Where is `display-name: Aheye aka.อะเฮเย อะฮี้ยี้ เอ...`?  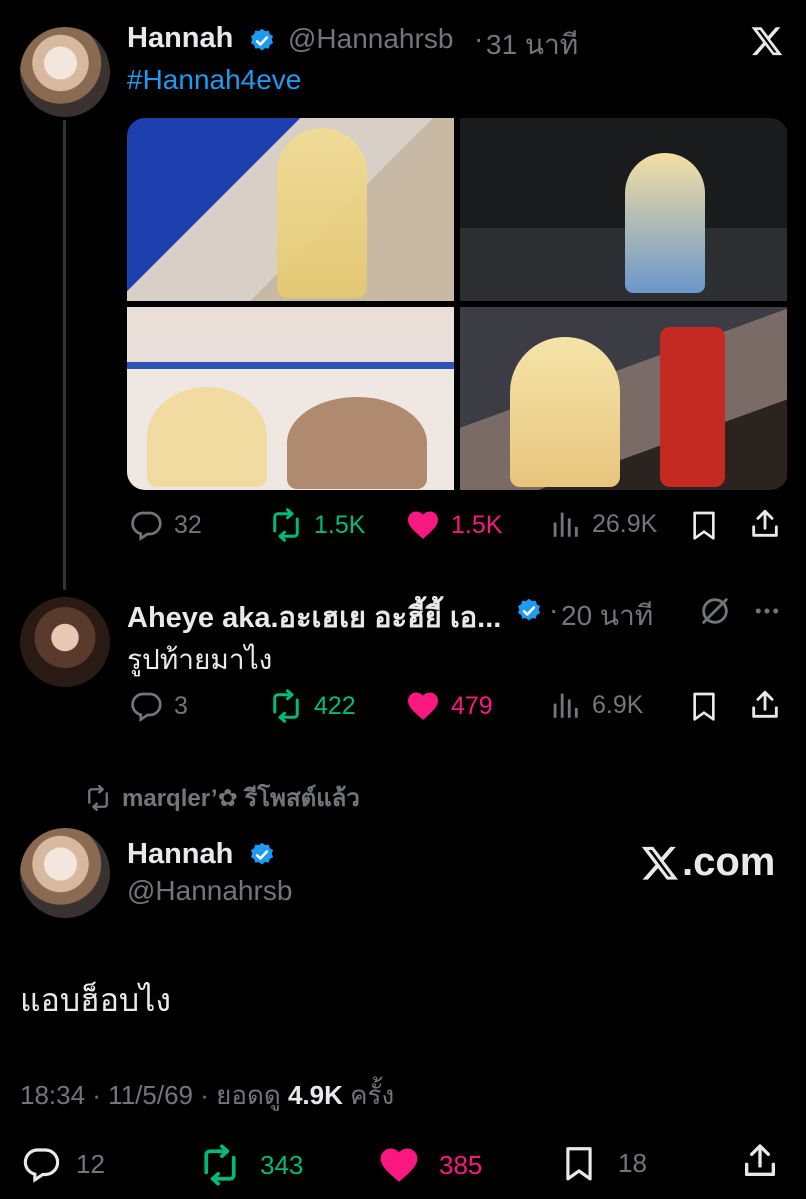 display-name: Aheye aka.อะเฮเย อะฮี้ยี้ เอ... is located at coordinates (314, 617).